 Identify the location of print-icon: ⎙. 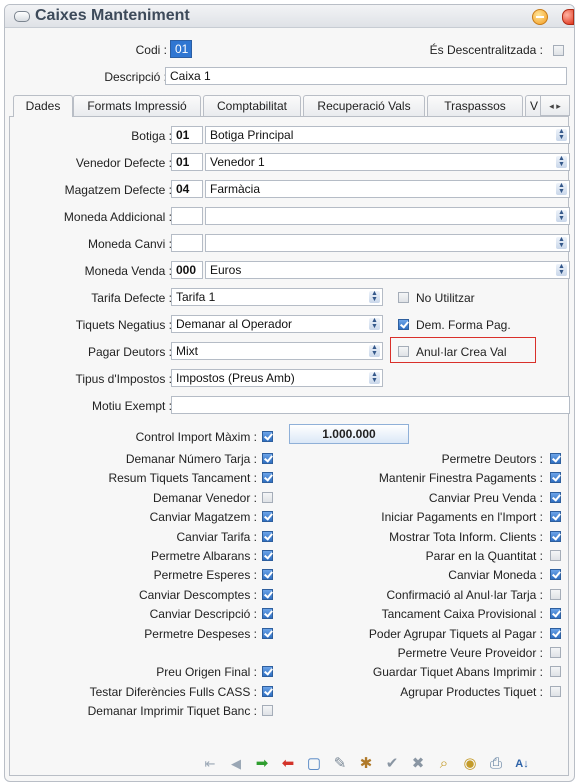
(496, 764).